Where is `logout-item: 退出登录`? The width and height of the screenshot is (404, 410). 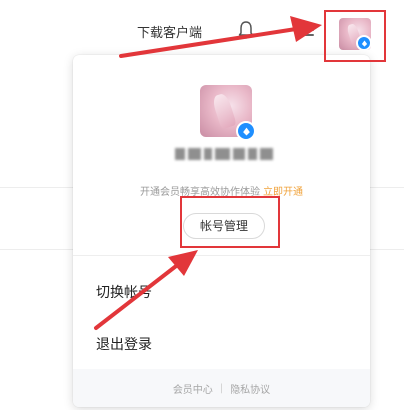 logout-item: 退出登录 is located at coordinates (124, 344).